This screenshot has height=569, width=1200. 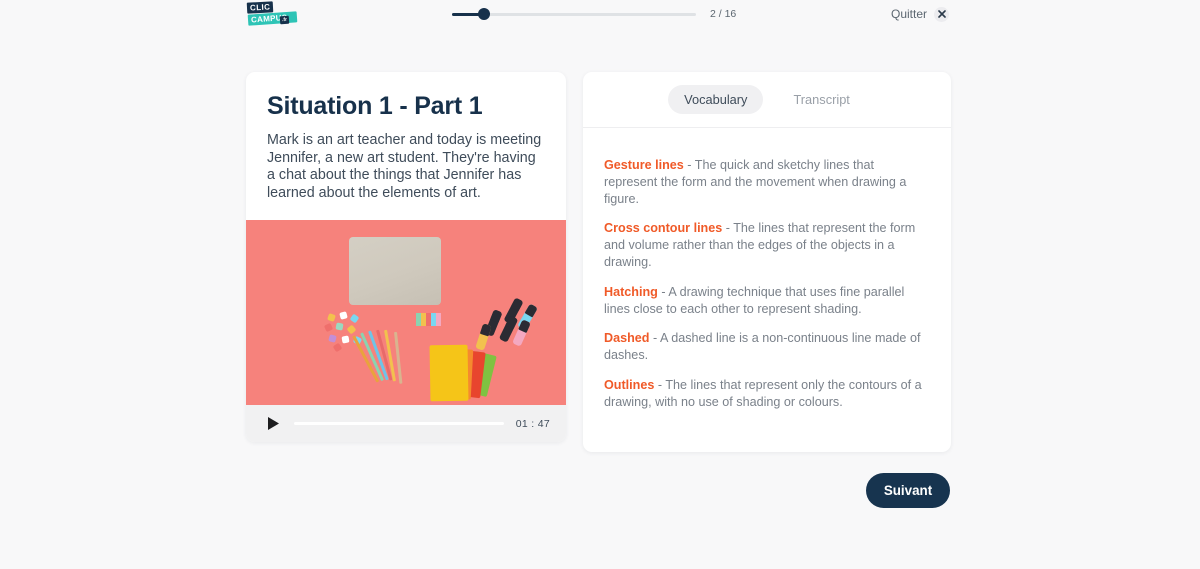 I want to click on close-icon, so click(x=941, y=14).